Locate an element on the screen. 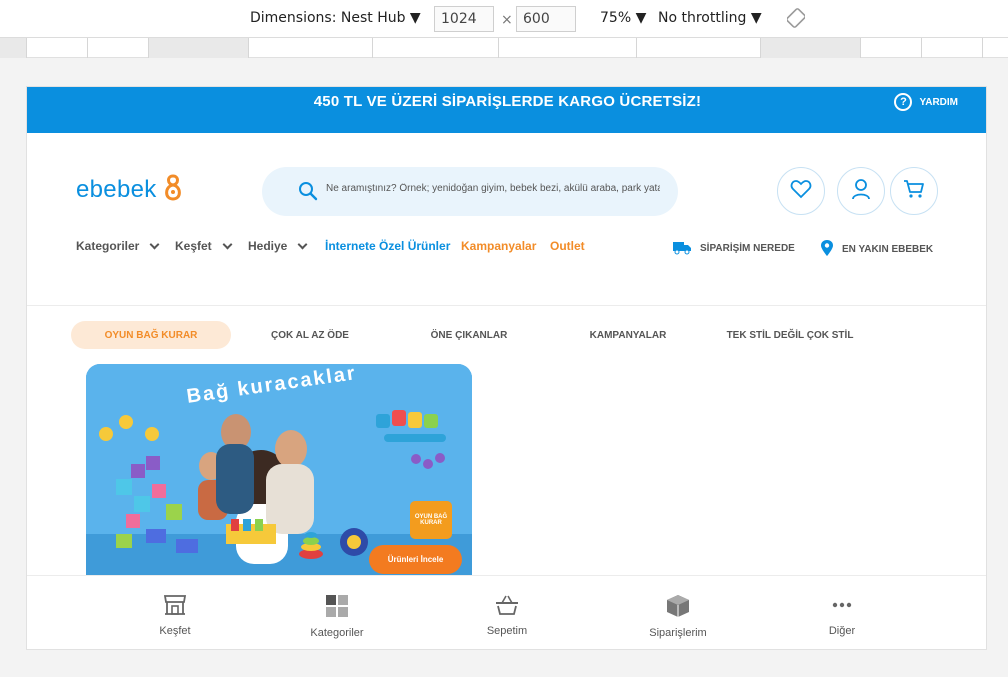  bottom-nav-siparislerim: Siparişlerim is located at coordinates (678, 616).